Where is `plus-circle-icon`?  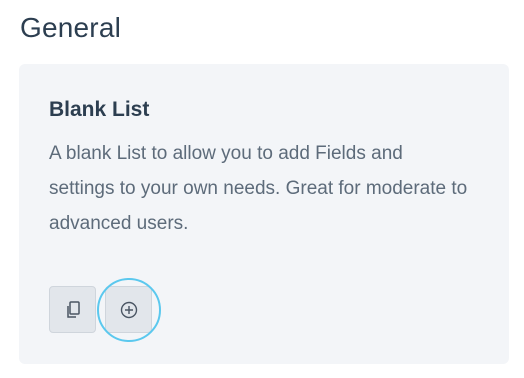 plus-circle-icon is located at coordinates (129, 310).